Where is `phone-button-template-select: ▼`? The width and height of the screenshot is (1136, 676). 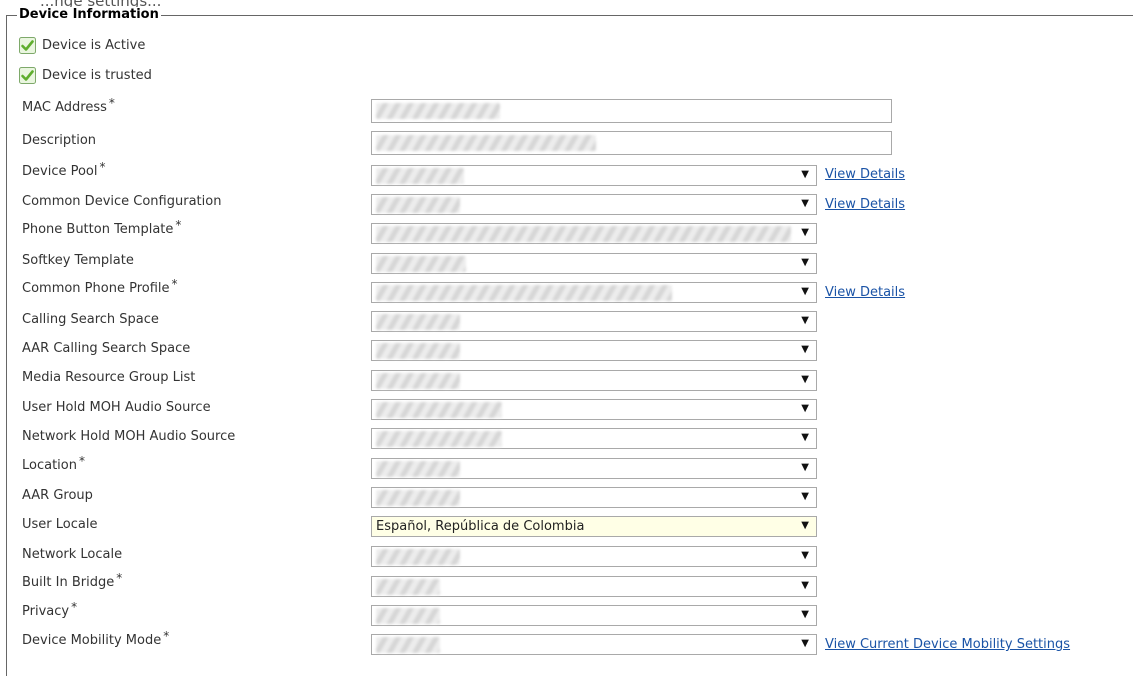 phone-button-template-select: ▼ is located at coordinates (594, 233).